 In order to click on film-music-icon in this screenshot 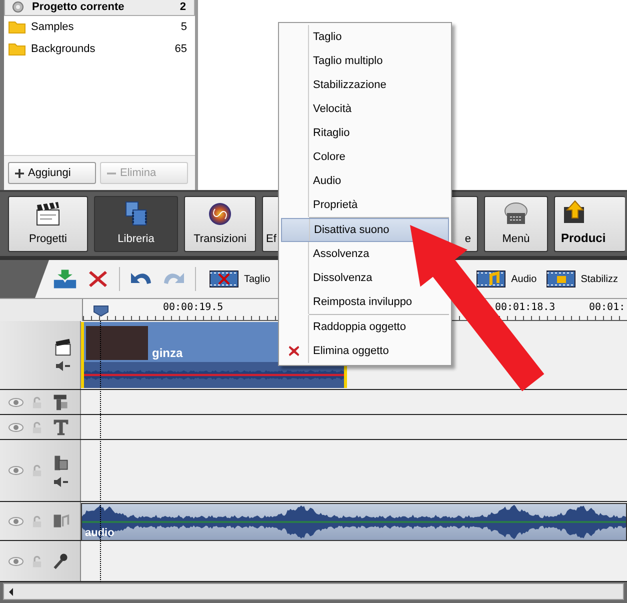, I will do `click(491, 279)`.